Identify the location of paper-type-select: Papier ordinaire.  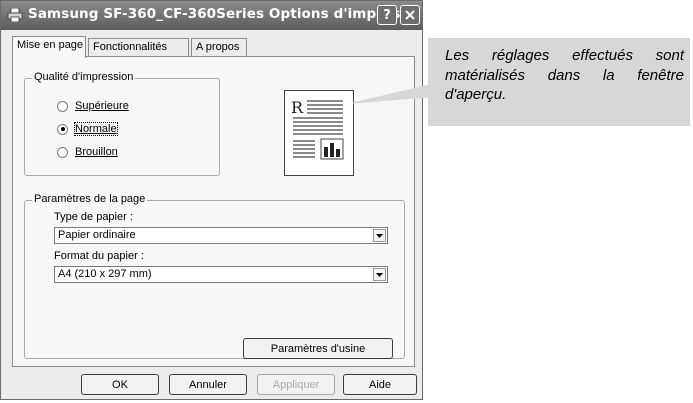
(221, 235).